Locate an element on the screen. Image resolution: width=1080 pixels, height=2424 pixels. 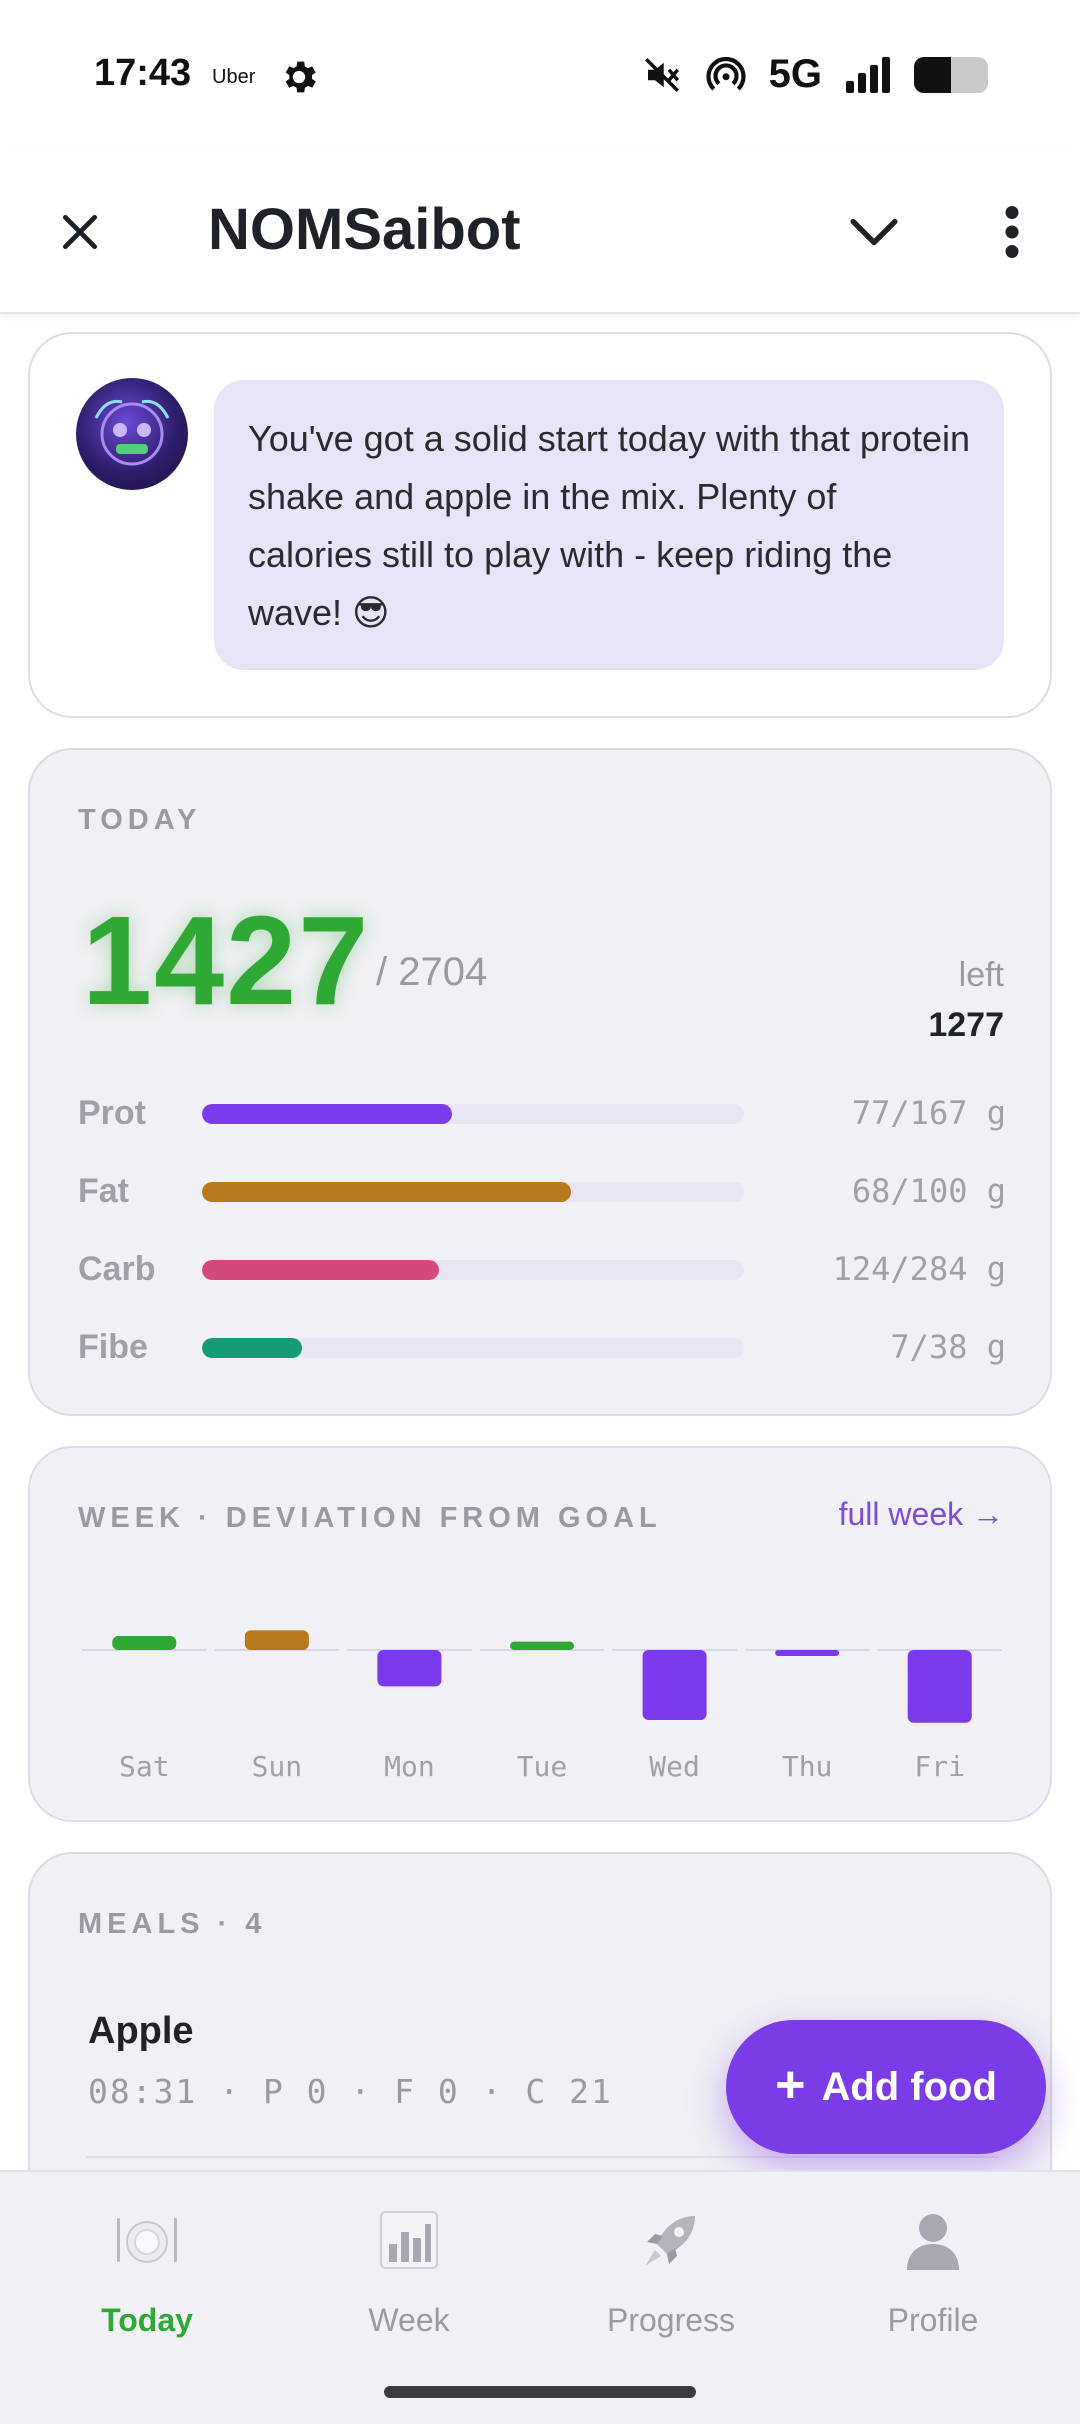
chart-bar-sun is located at coordinates (276, 1640).